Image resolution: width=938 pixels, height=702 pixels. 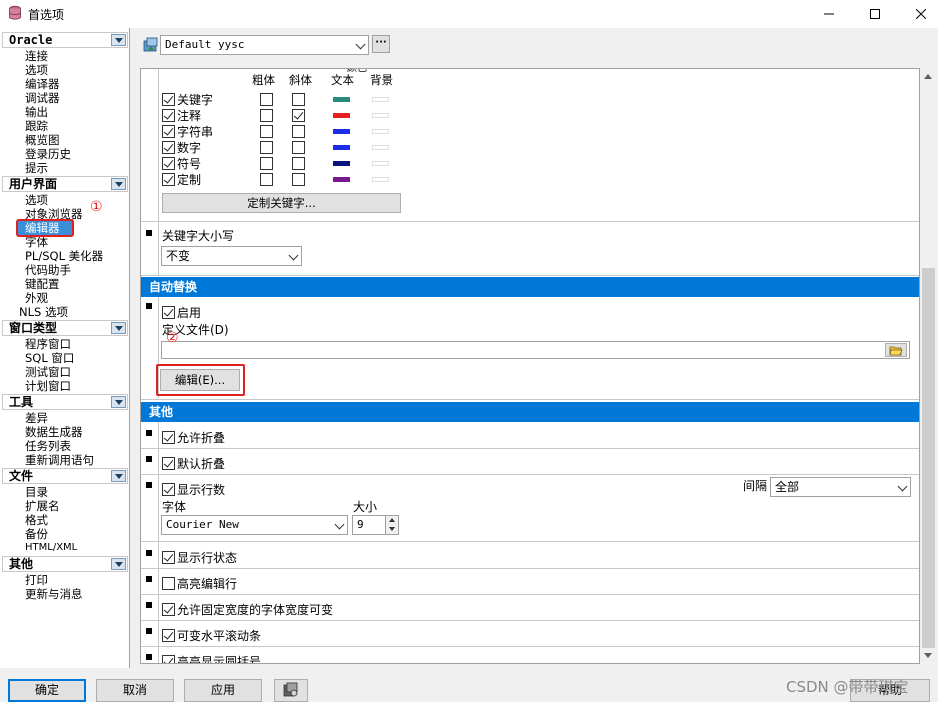 I want to click on sidebar-item-format: 格式, so click(x=36, y=520).